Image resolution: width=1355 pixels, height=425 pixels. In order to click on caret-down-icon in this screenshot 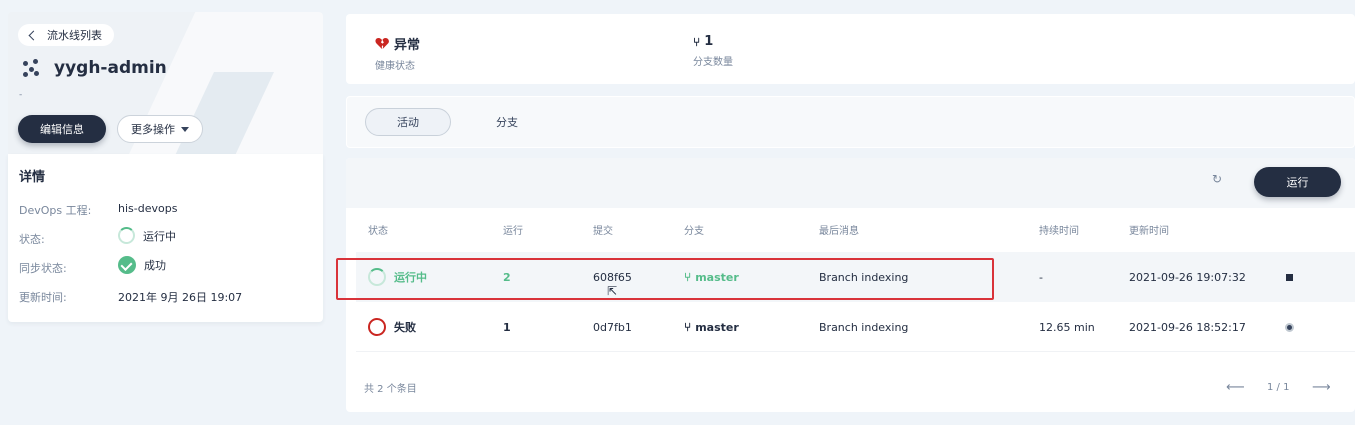, I will do `click(185, 129)`.